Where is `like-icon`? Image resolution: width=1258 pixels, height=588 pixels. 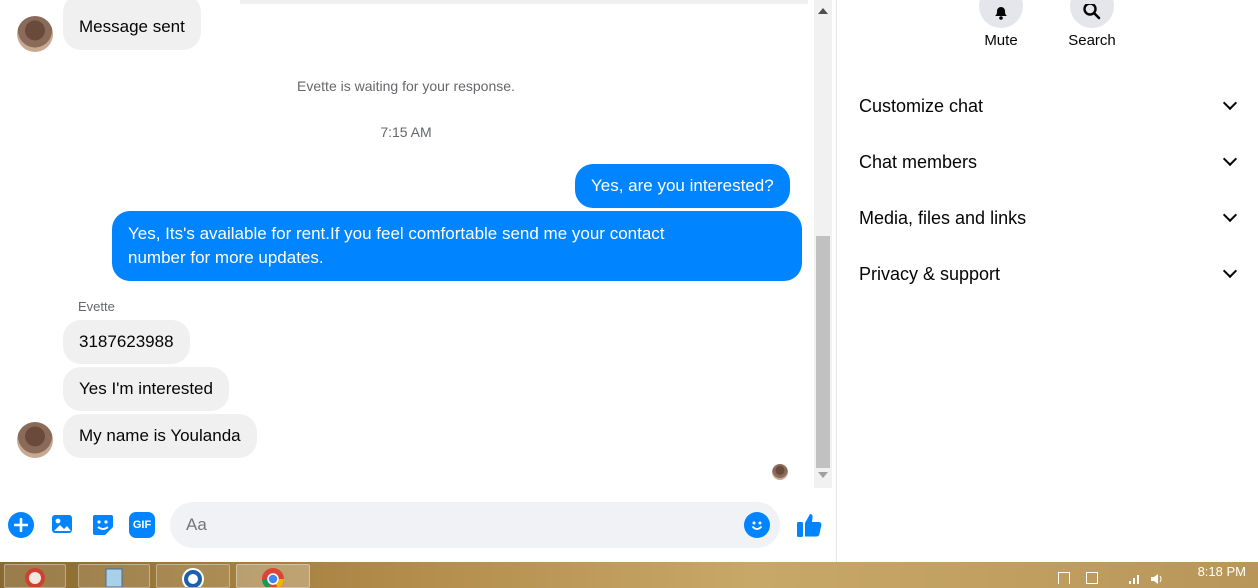 like-icon is located at coordinates (809, 525).